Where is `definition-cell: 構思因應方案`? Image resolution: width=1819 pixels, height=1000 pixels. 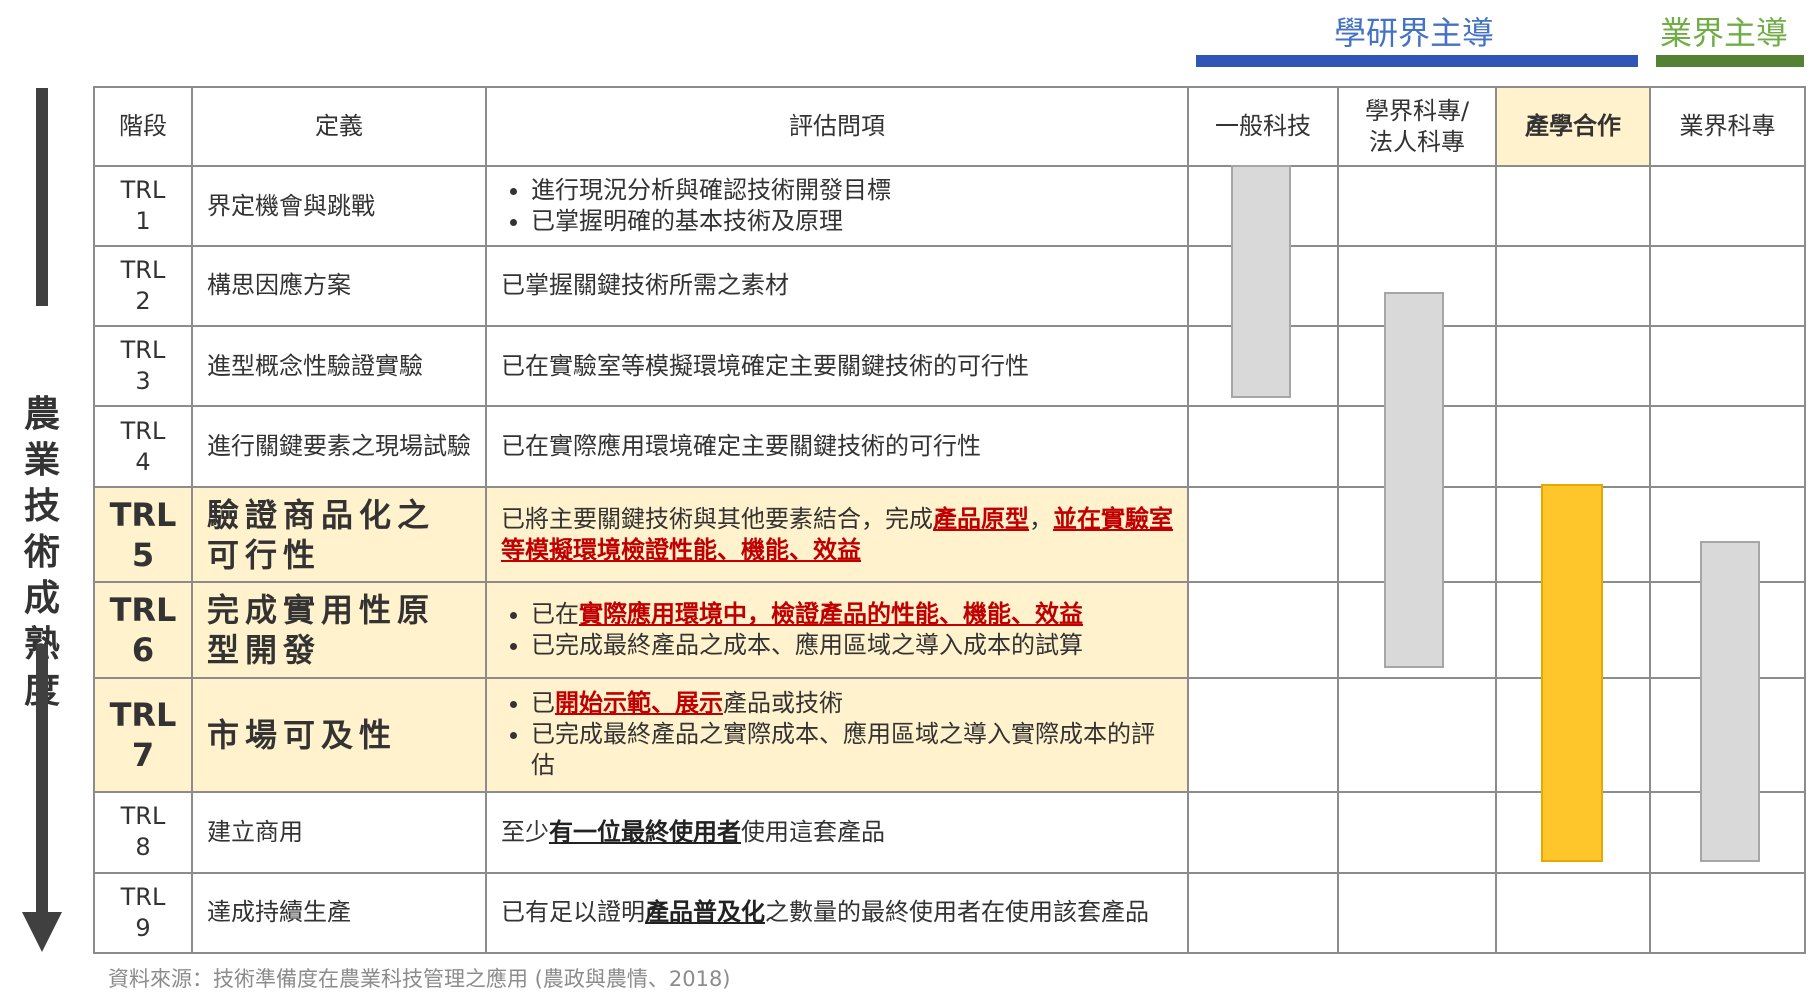
definition-cell: 構思因應方案 is located at coordinates (339, 286).